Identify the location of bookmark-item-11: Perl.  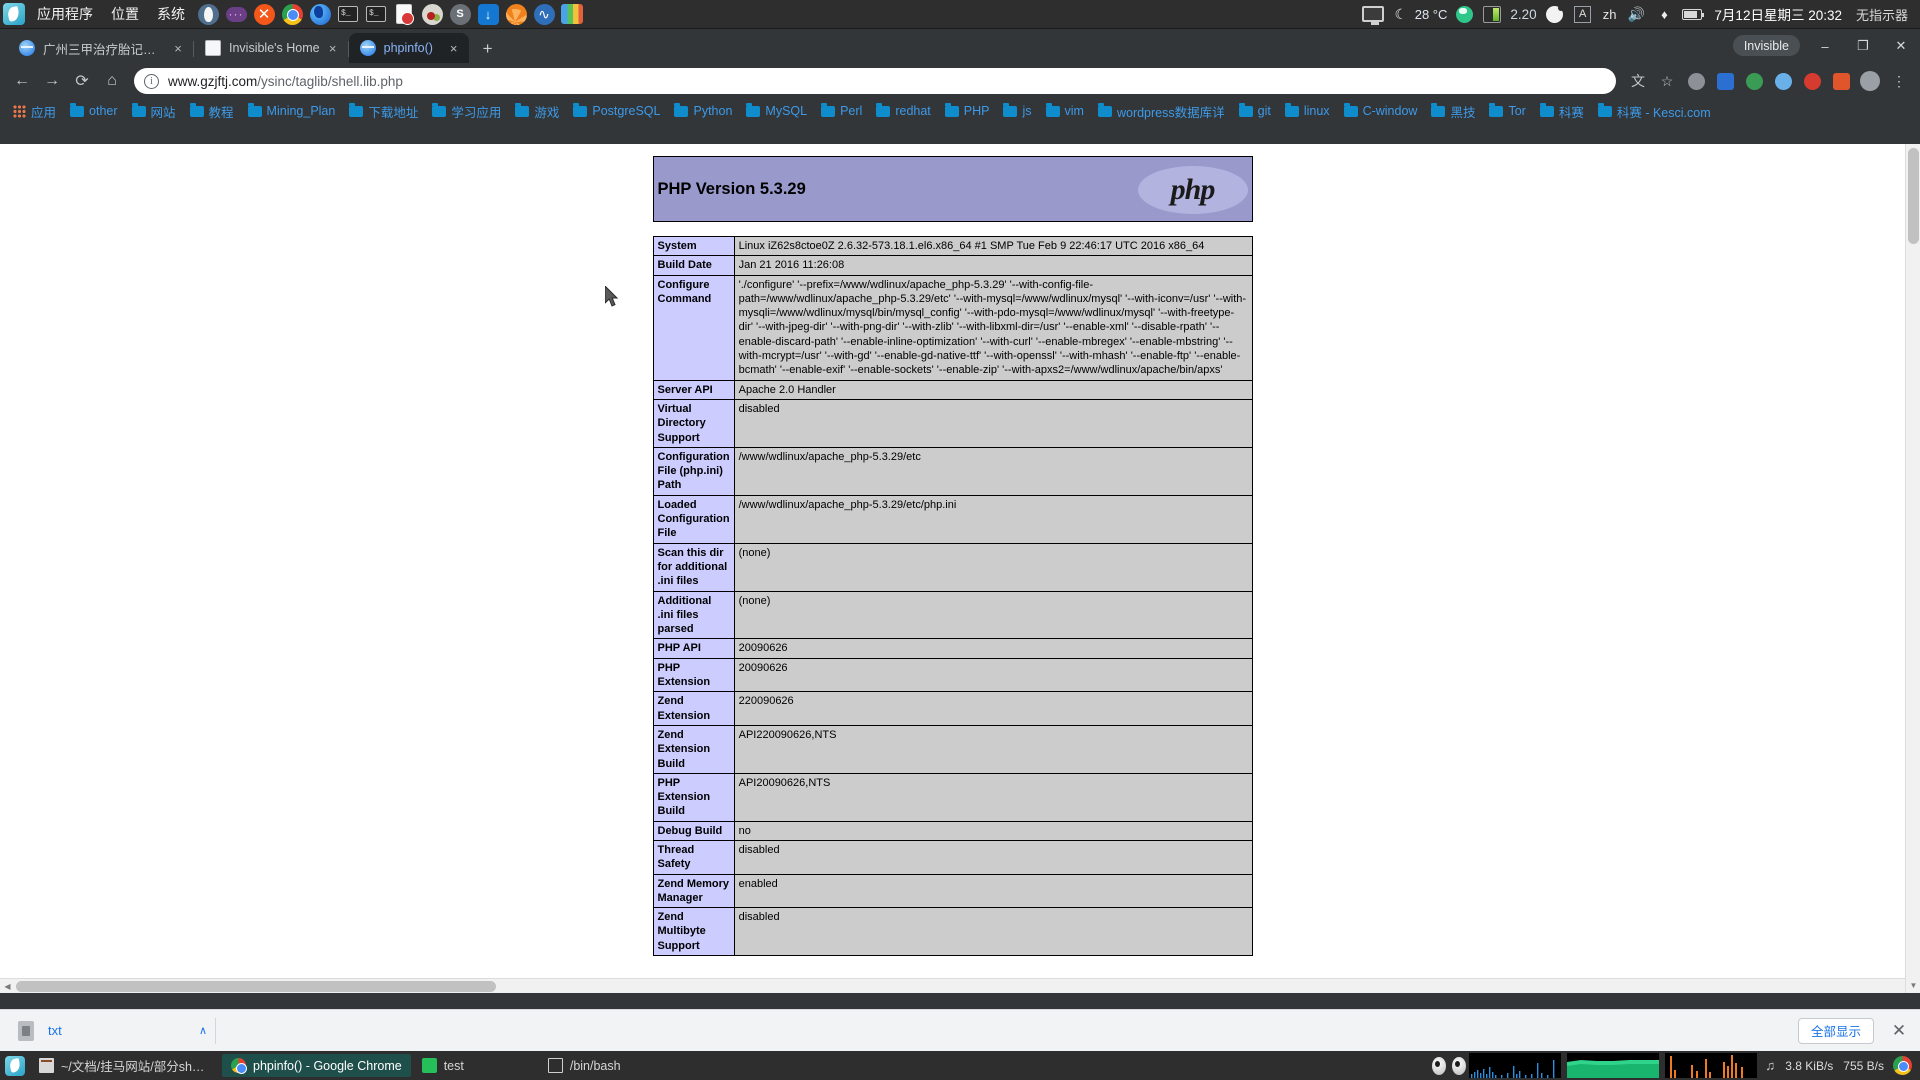
(841, 111).